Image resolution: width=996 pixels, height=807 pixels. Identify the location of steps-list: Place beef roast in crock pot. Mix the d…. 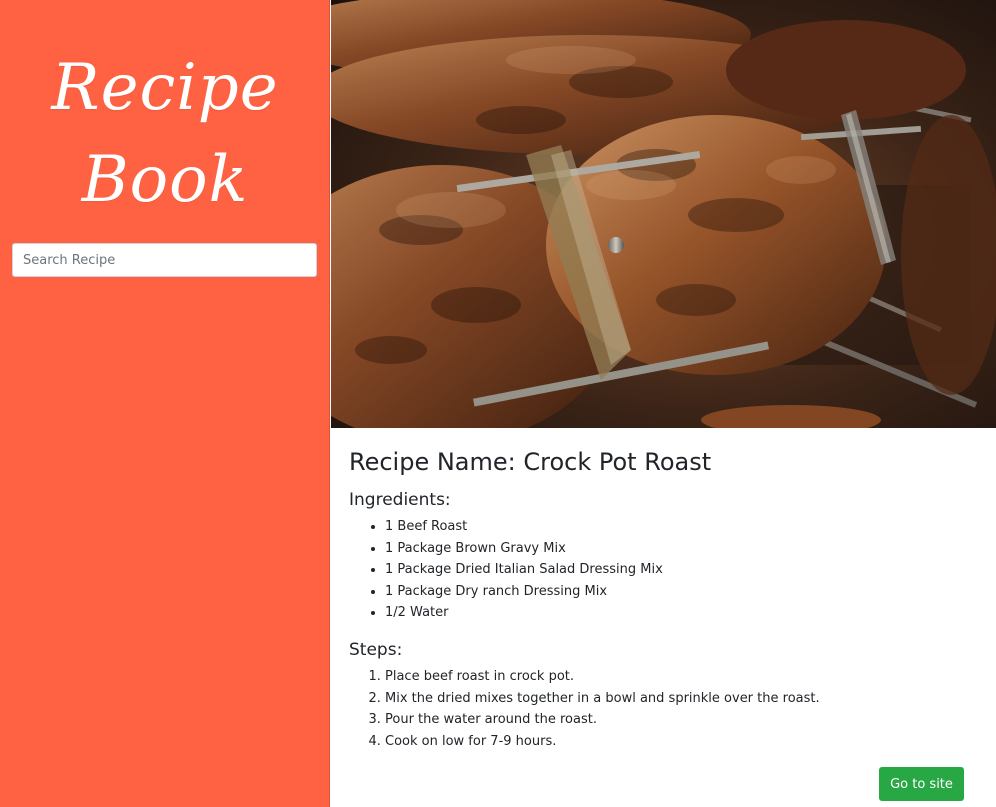
(659, 709).